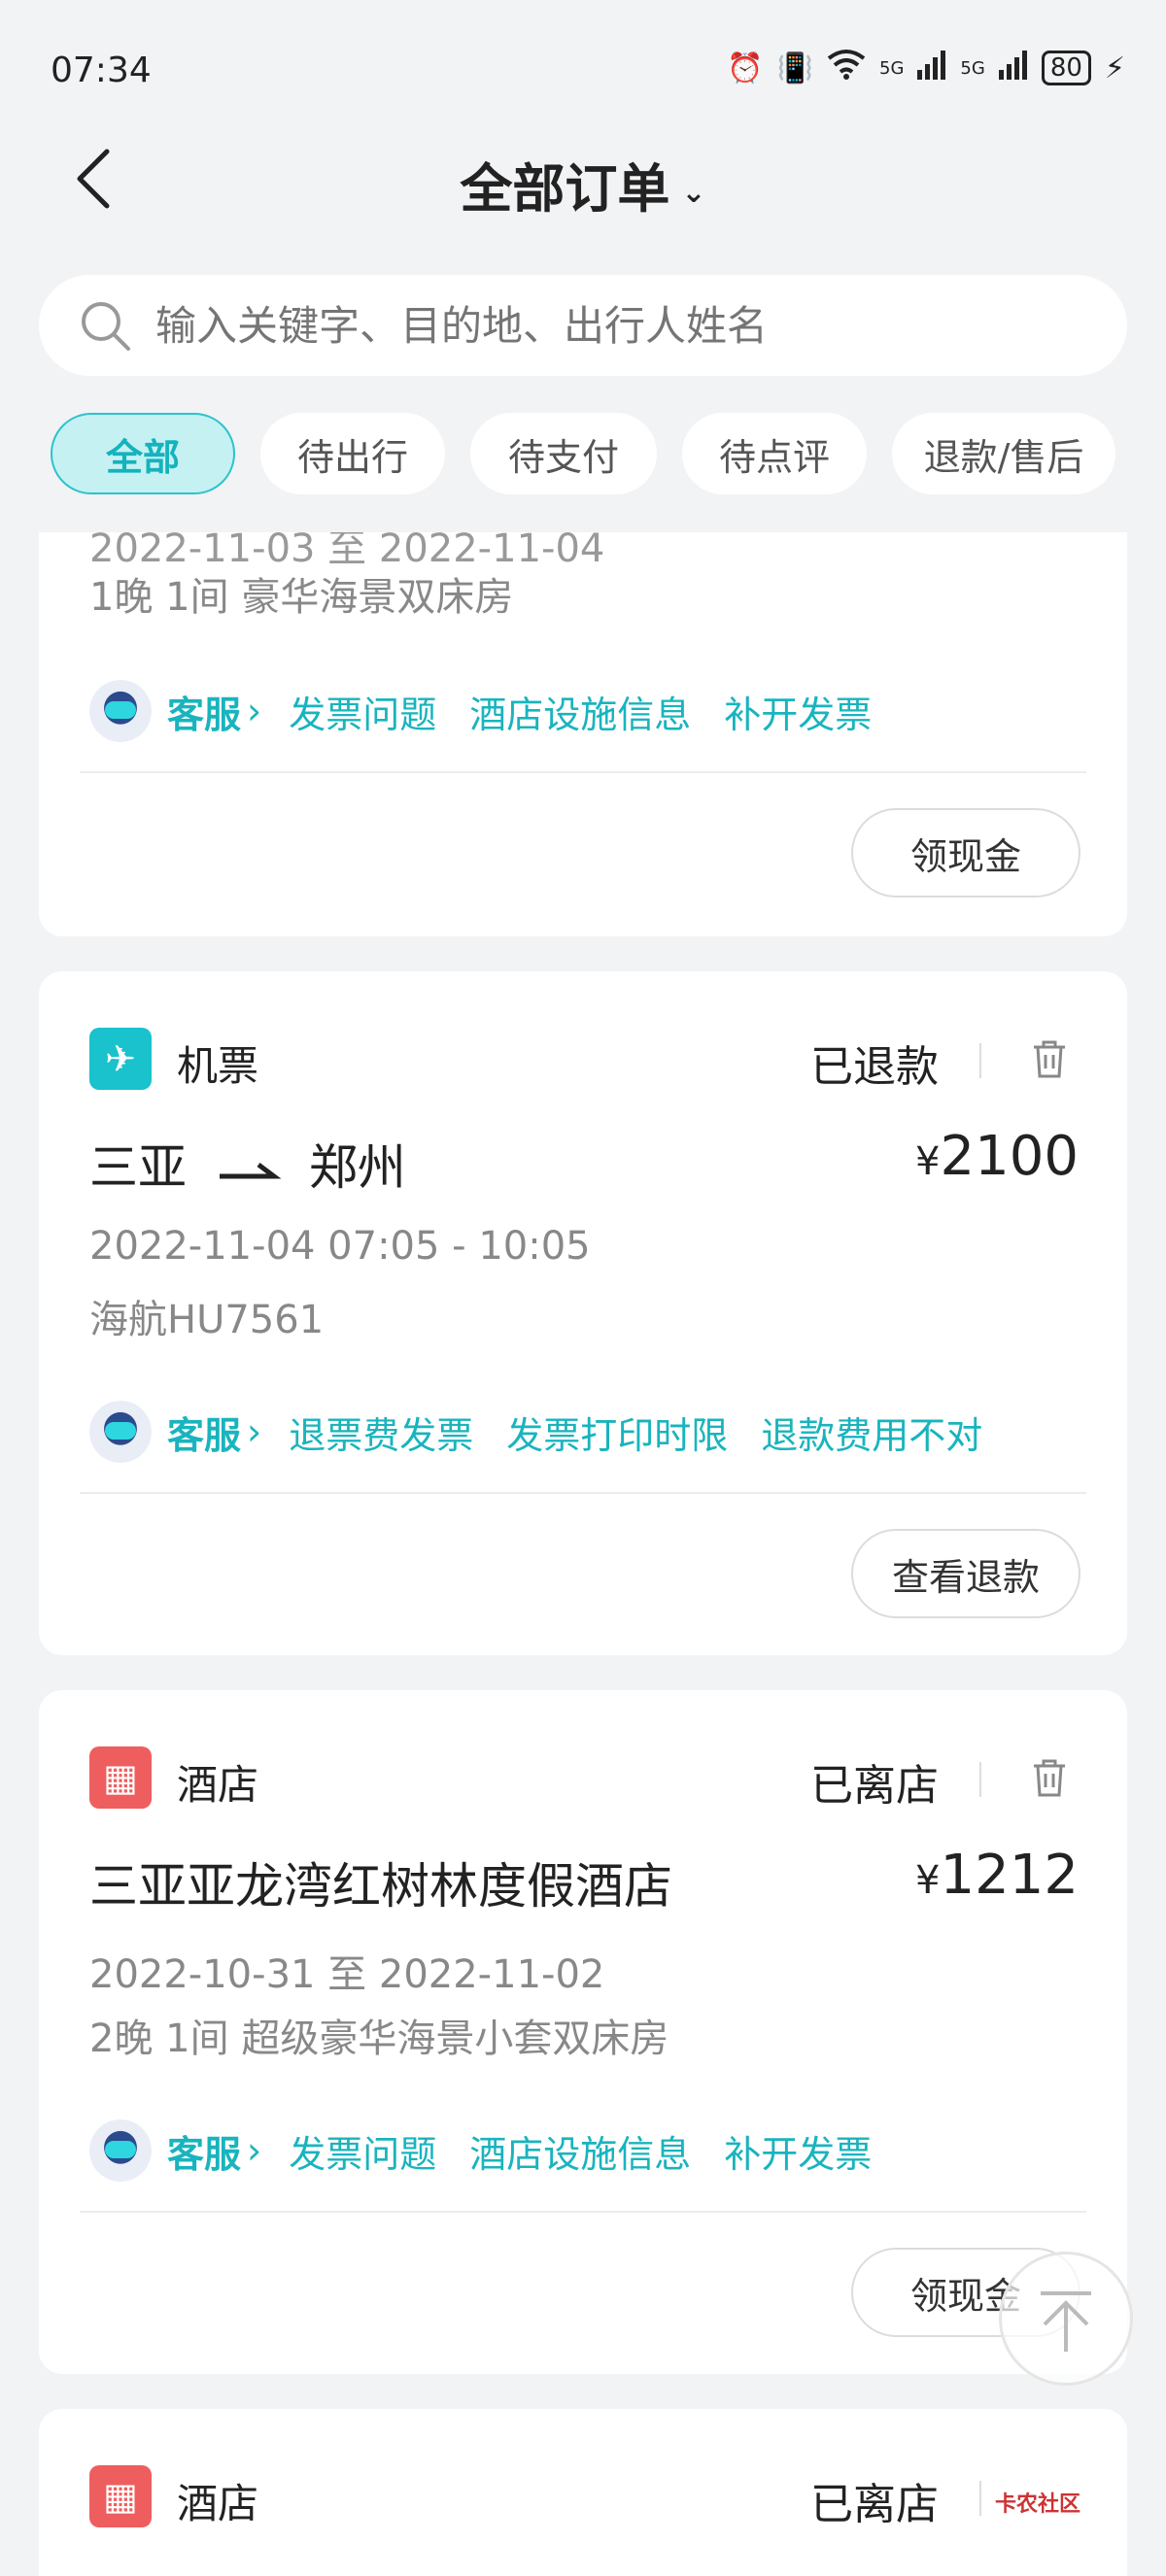 The height and width of the screenshot is (2576, 1166). Describe the element at coordinates (207, 1320) in the screenshot. I see `flight-number: 海航HU7561` at that location.